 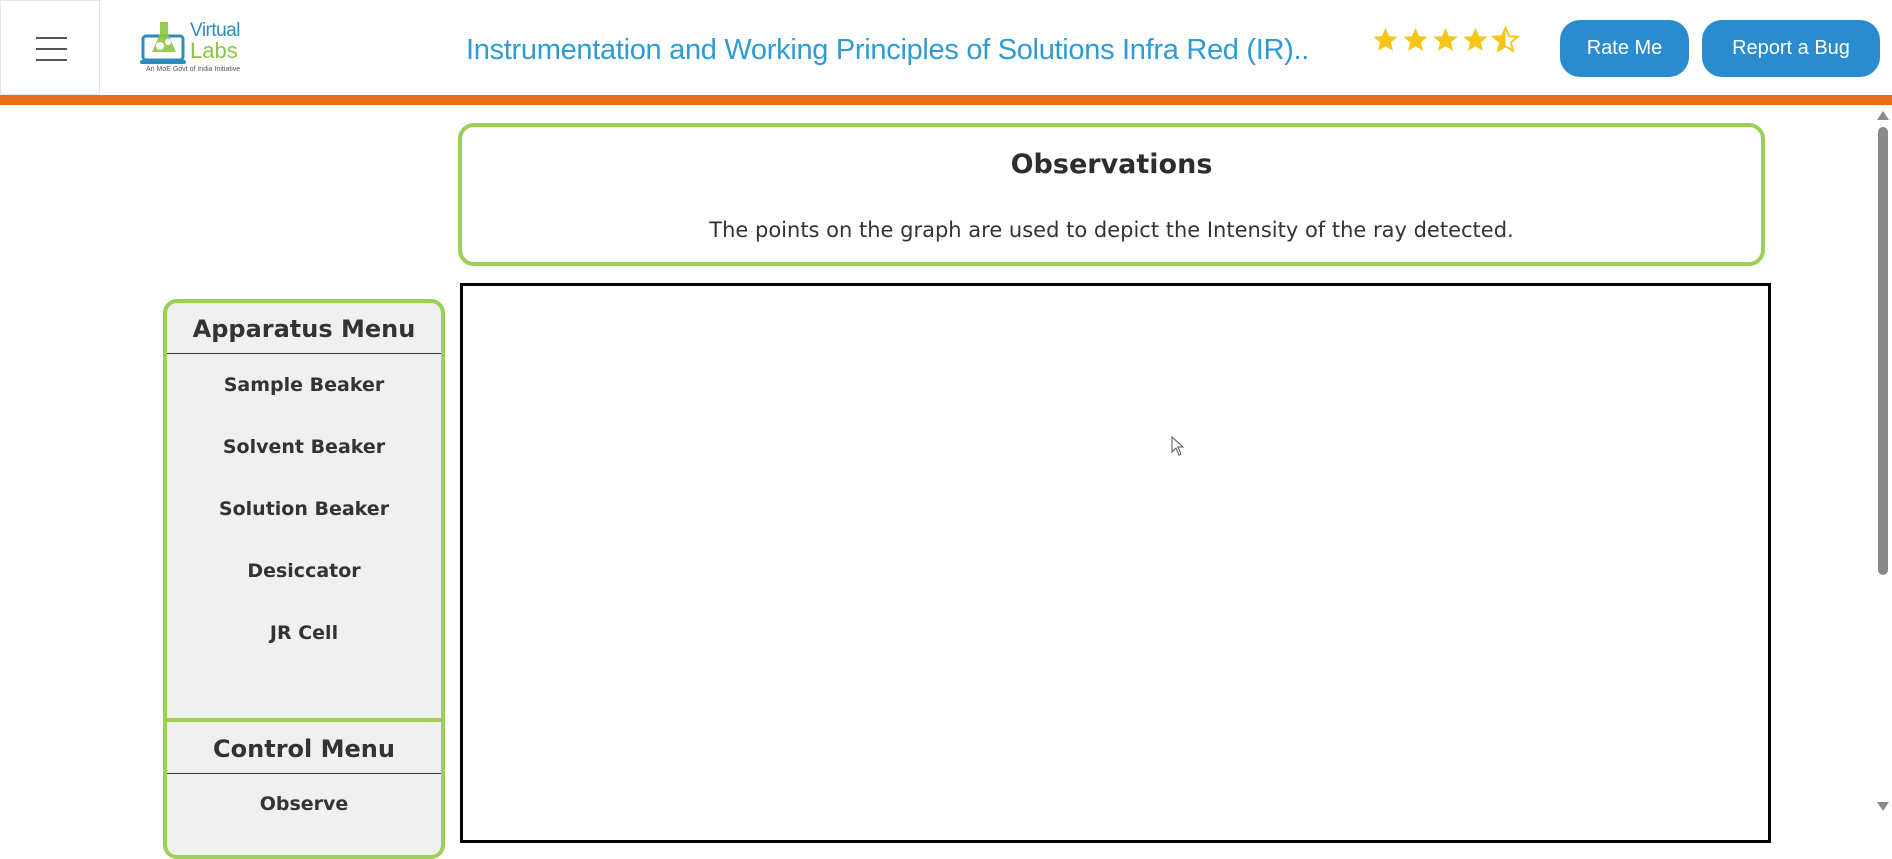 What do you see at coordinates (50, 47) in the screenshot?
I see `hamburger-menu-icon` at bounding box center [50, 47].